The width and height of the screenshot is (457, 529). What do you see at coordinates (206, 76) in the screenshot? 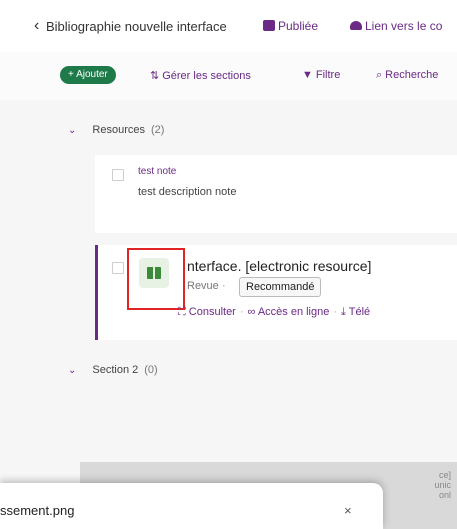
I see `manage-sections-label: Gérer les sections` at bounding box center [206, 76].